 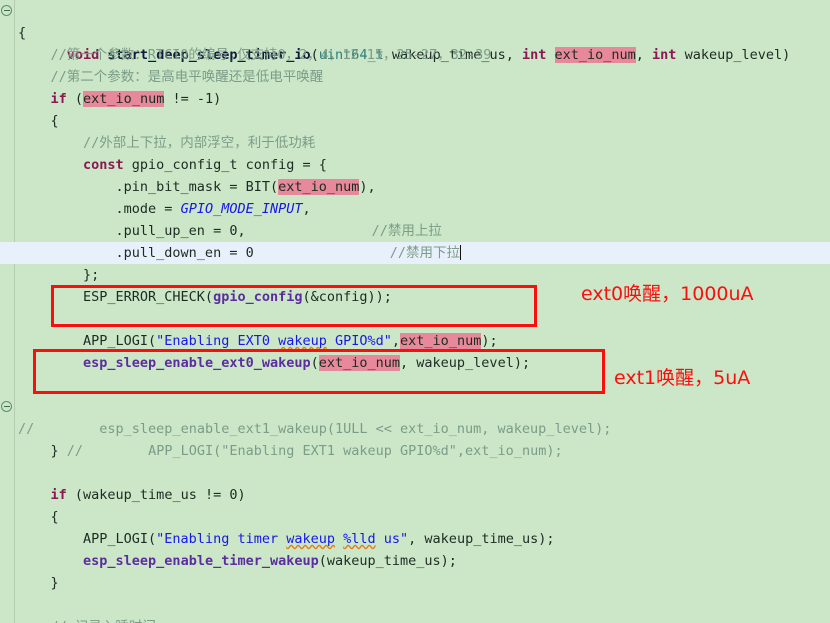 What do you see at coordinates (424, 253) in the screenshot?
I see `comment-disable-pulldown: //禁用下拉` at bounding box center [424, 253].